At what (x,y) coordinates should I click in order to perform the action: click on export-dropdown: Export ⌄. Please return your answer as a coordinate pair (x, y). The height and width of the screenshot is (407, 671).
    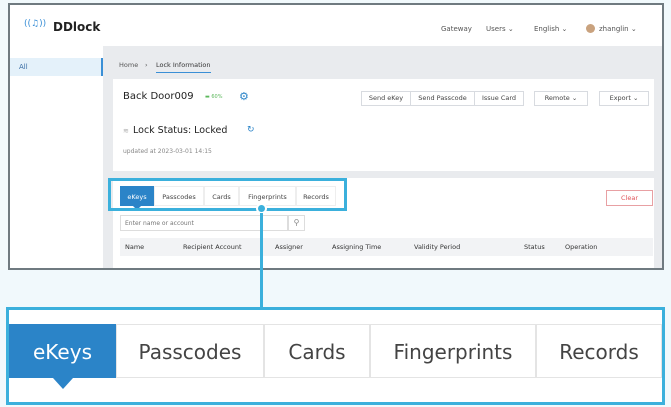
    Looking at the image, I should click on (624, 98).